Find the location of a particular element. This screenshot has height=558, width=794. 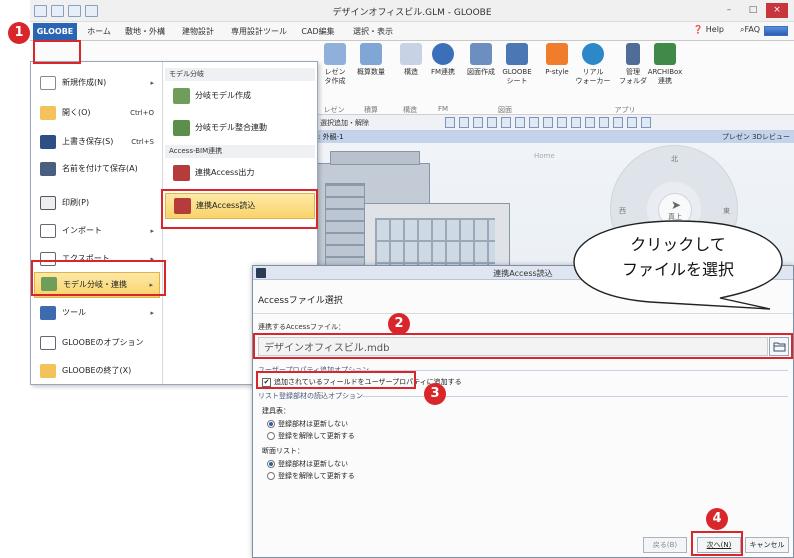

home-view-button: Home is located at coordinates (544, 156).